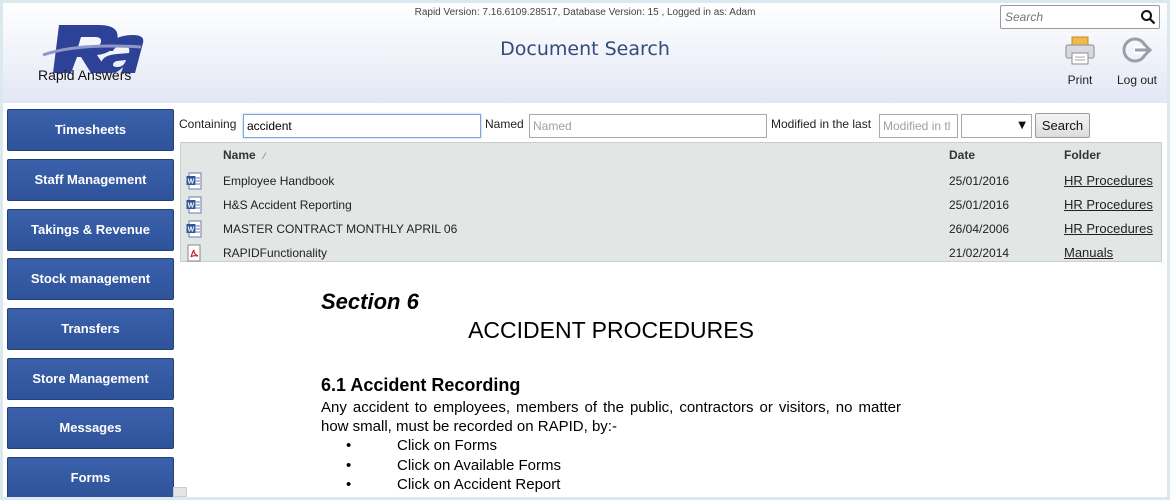 The image size is (1170, 500). I want to click on document-section-title: Section 6, so click(370, 301).